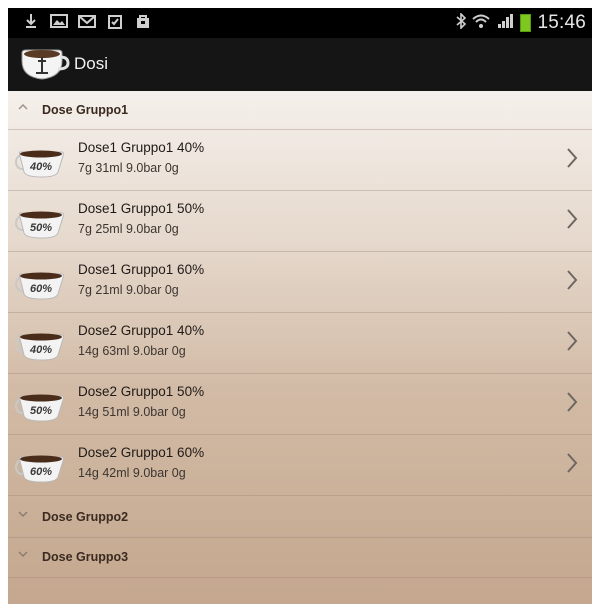 The image size is (592, 604). What do you see at coordinates (59, 21) in the screenshot?
I see `image-icon` at bounding box center [59, 21].